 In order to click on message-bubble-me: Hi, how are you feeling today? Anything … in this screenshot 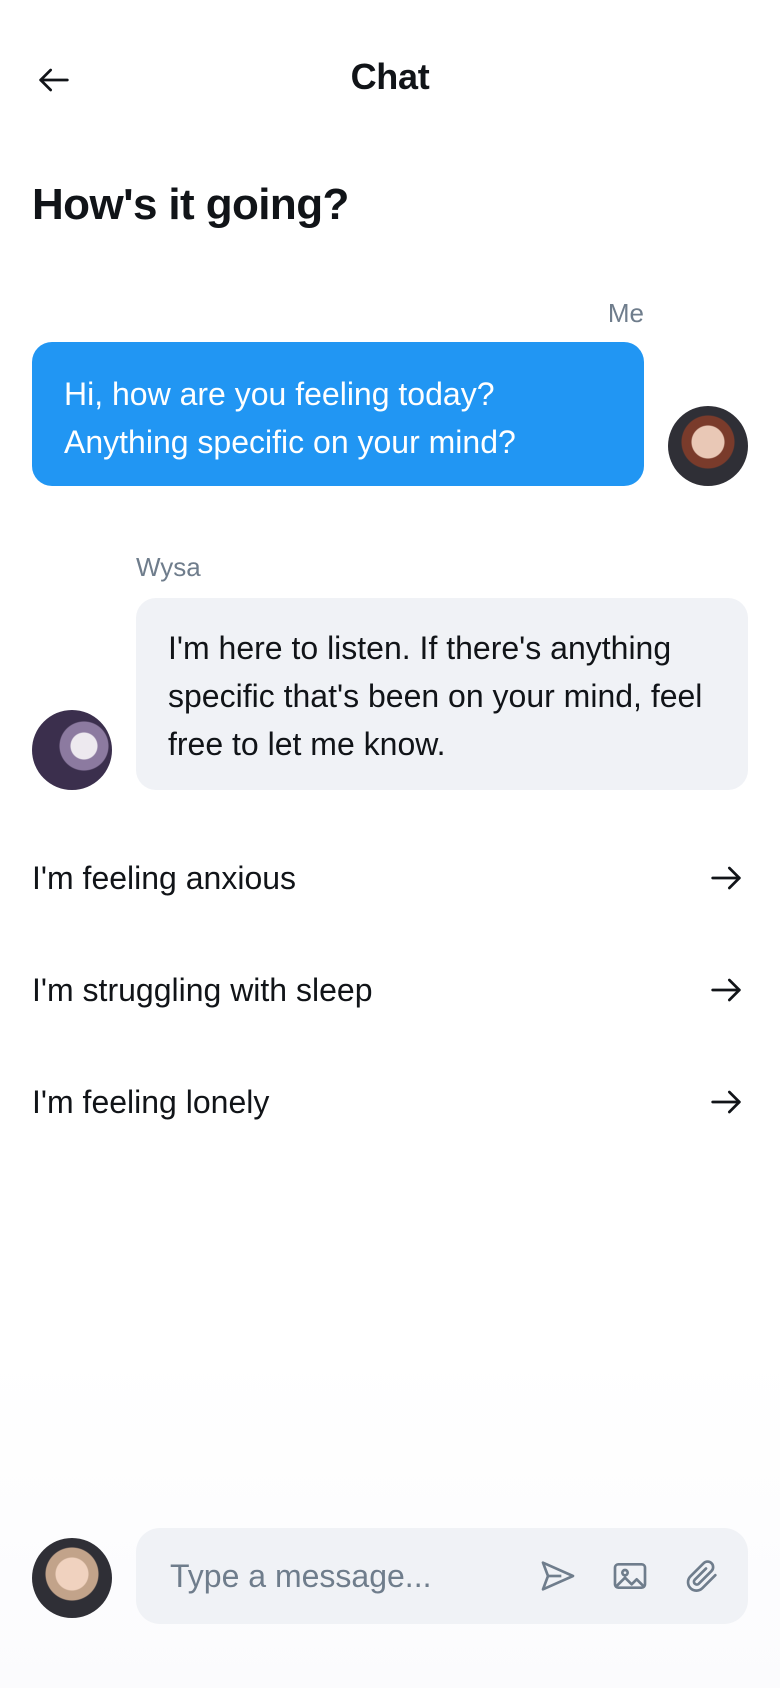, I will do `click(338, 414)`.